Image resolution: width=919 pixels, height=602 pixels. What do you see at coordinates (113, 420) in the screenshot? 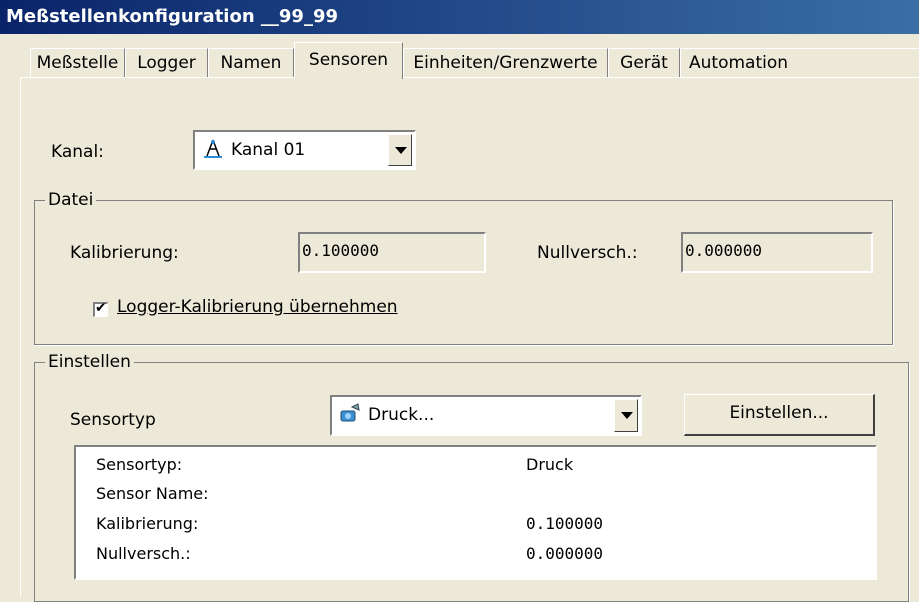
I see `sensortyp-label: Sensortyp` at bounding box center [113, 420].